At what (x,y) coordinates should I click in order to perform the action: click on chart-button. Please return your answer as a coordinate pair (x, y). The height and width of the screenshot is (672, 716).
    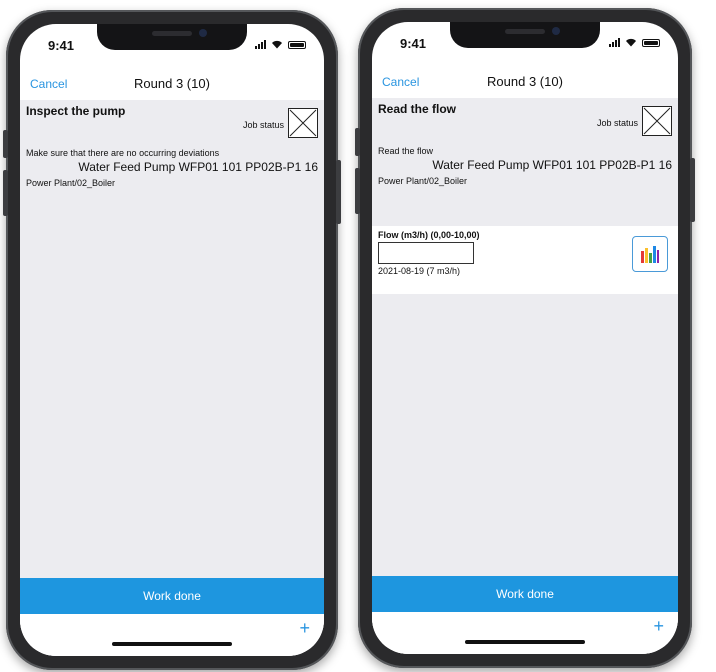
    Looking at the image, I should click on (650, 254).